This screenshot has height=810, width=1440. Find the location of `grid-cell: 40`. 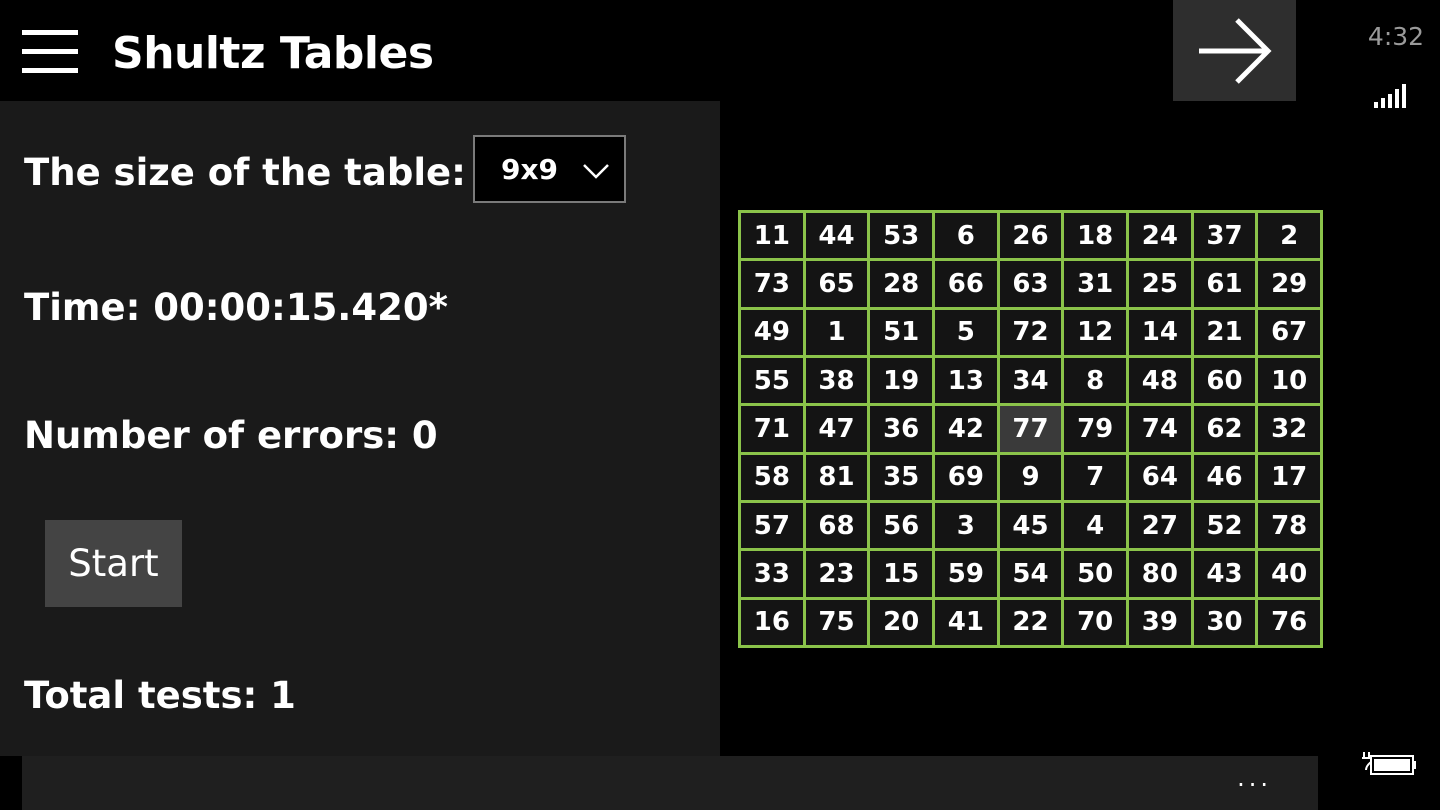

grid-cell: 40 is located at coordinates (1289, 574).